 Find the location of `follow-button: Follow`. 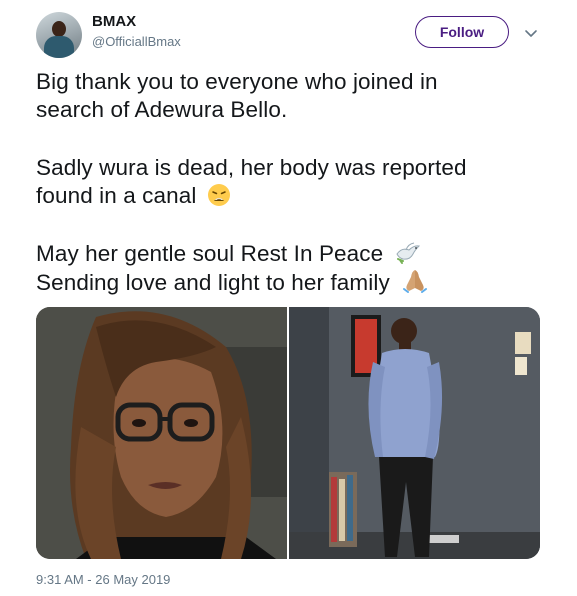

follow-button: Follow is located at coordinates (462, 32).